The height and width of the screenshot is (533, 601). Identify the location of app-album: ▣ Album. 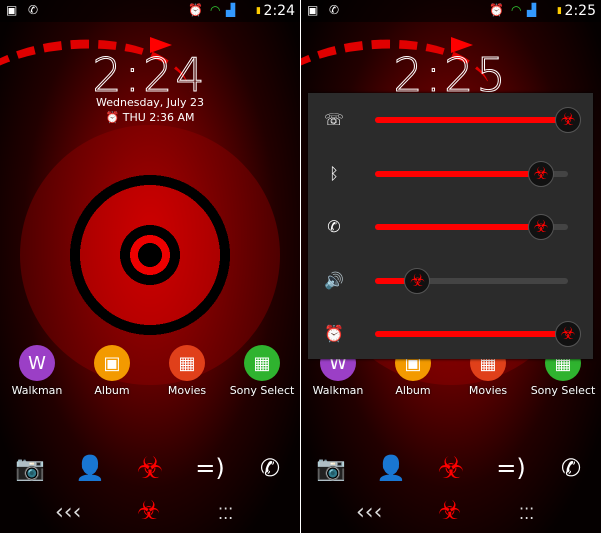
(112, 371).